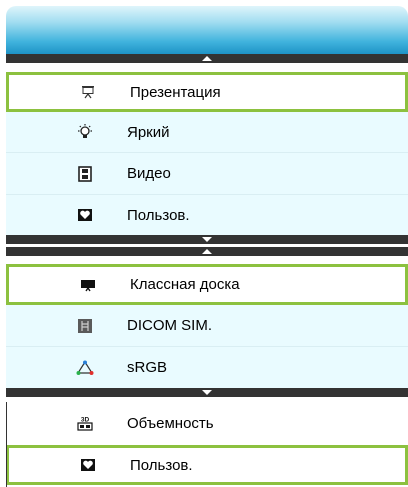 This screenshot has width=408, height=487. Describe the element at coordinates (85, 326) in the screenshot. I see `xray-icon` at that location.